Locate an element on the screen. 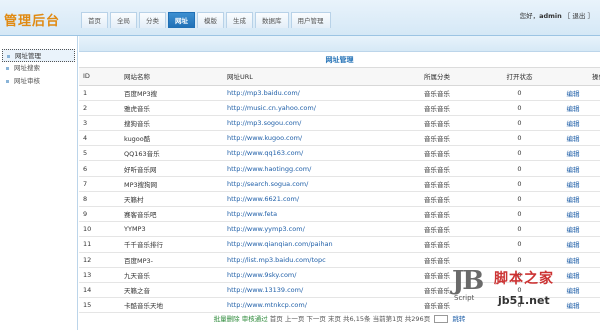 The height and width of the screenshot is (330, 600). row-site-name: 天籁之音 is located at coordinates (168, 290).